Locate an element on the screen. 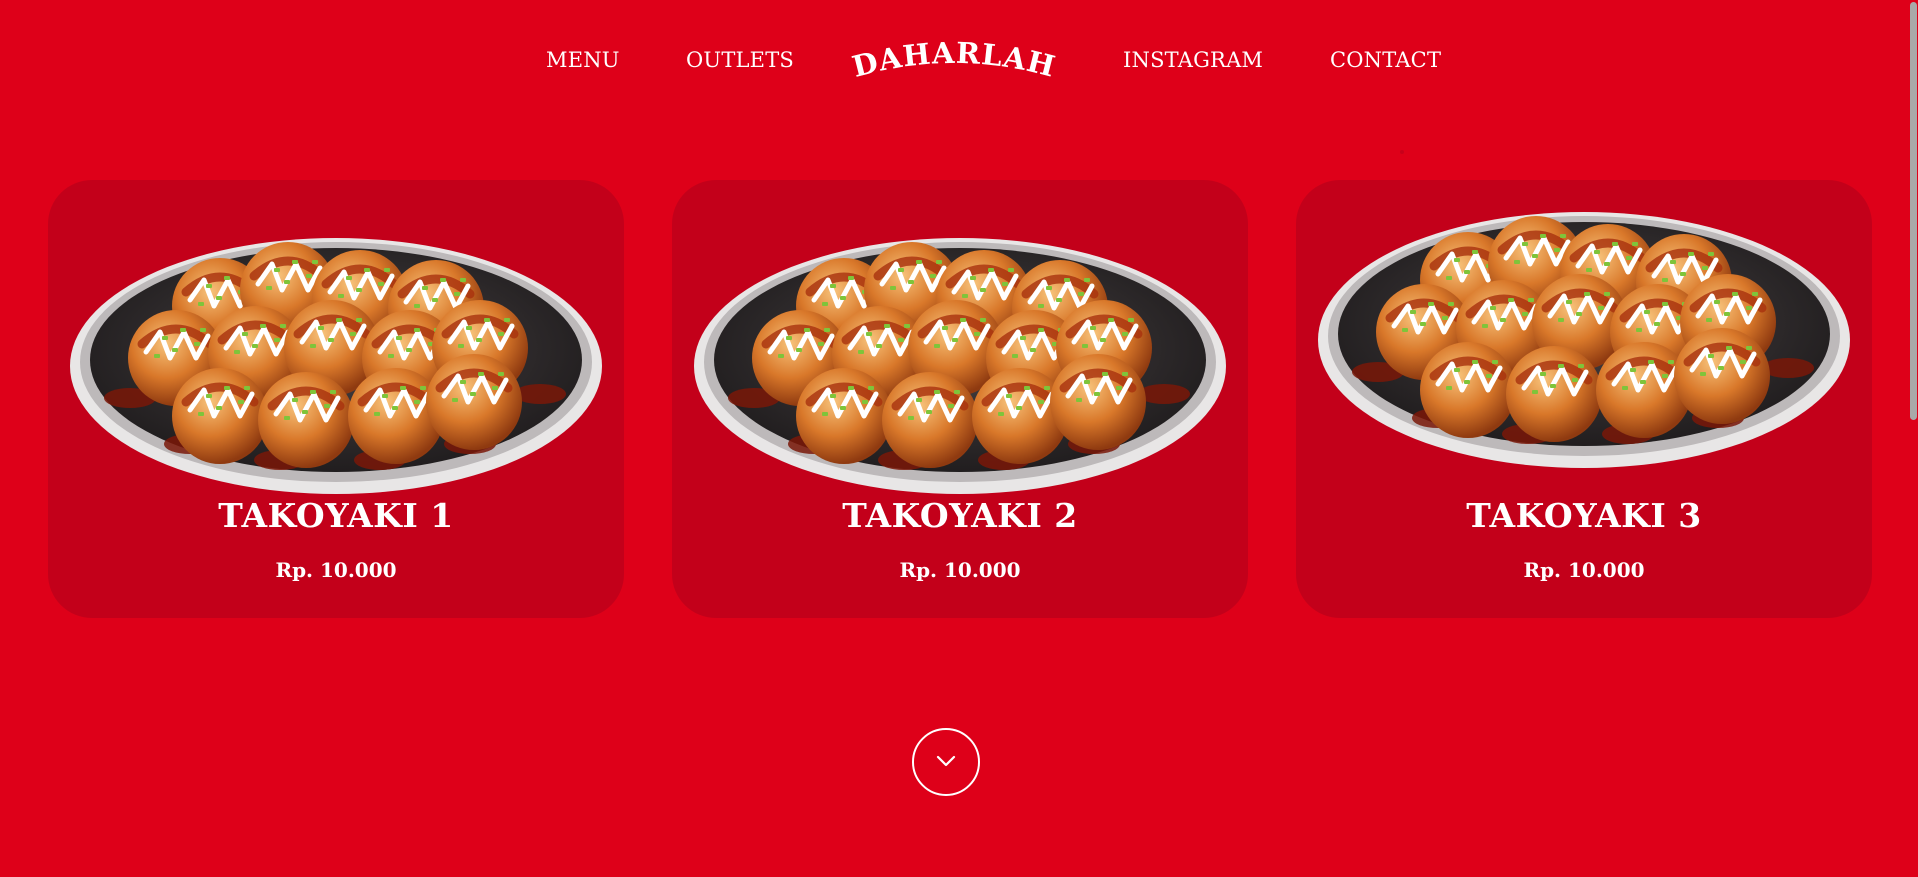 This screenshot has height=877, width=1918. nav-link-outlets: OUTLETS is located at coordinates (740, 60).